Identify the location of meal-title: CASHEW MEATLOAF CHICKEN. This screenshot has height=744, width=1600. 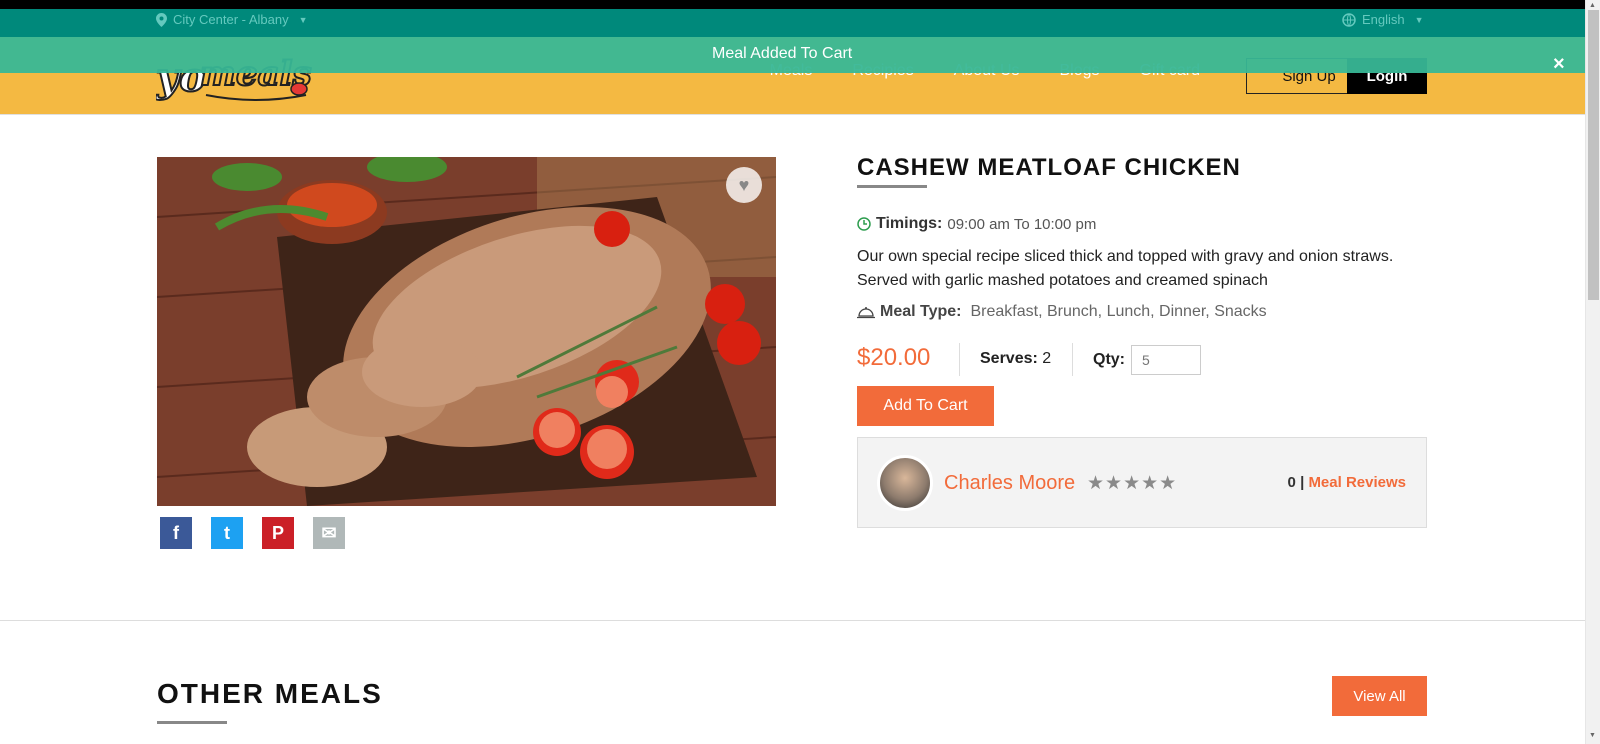
(1049, 167).